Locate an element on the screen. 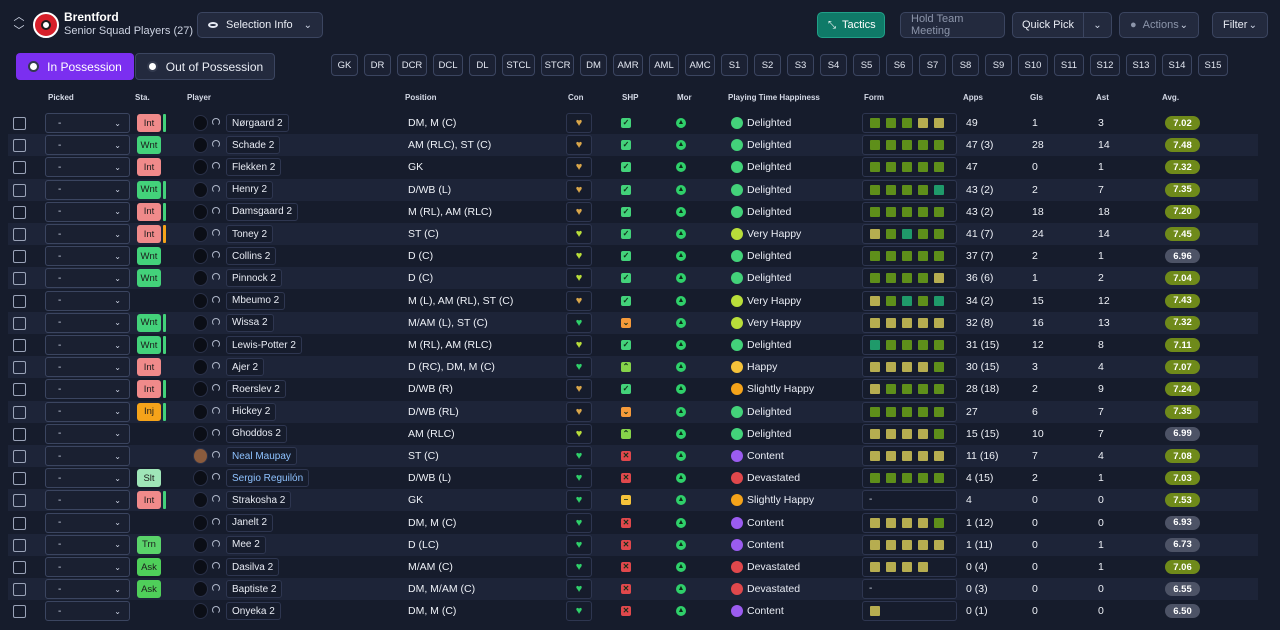 The image size is (1280, 630). player-name: Strakosha 2 is located at coordinates (259, 500).